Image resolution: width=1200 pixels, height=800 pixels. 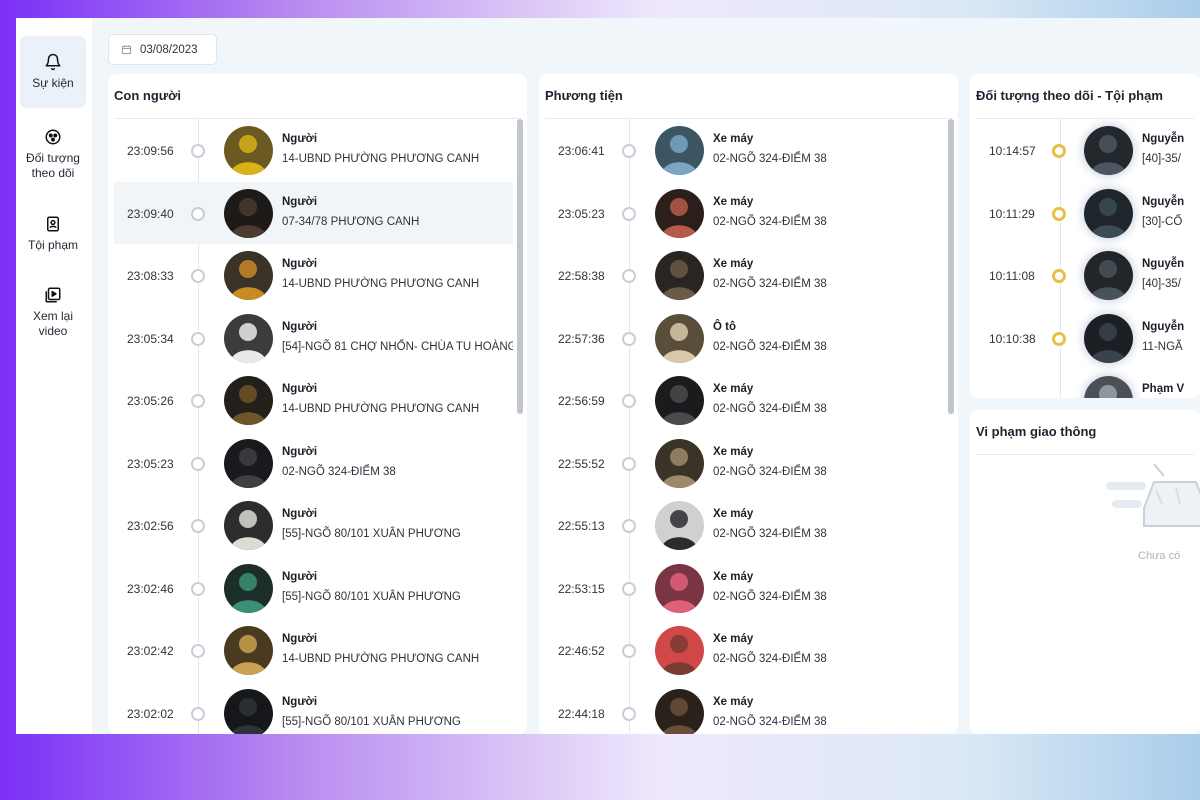 What do you see at coordinates (744, 213) in the screenshot?
I see `vehicle-event-row: 23:05:23 Xe máy 02-NGÕ 324-ĐIỂM 38` at bounding box center [744, 213].